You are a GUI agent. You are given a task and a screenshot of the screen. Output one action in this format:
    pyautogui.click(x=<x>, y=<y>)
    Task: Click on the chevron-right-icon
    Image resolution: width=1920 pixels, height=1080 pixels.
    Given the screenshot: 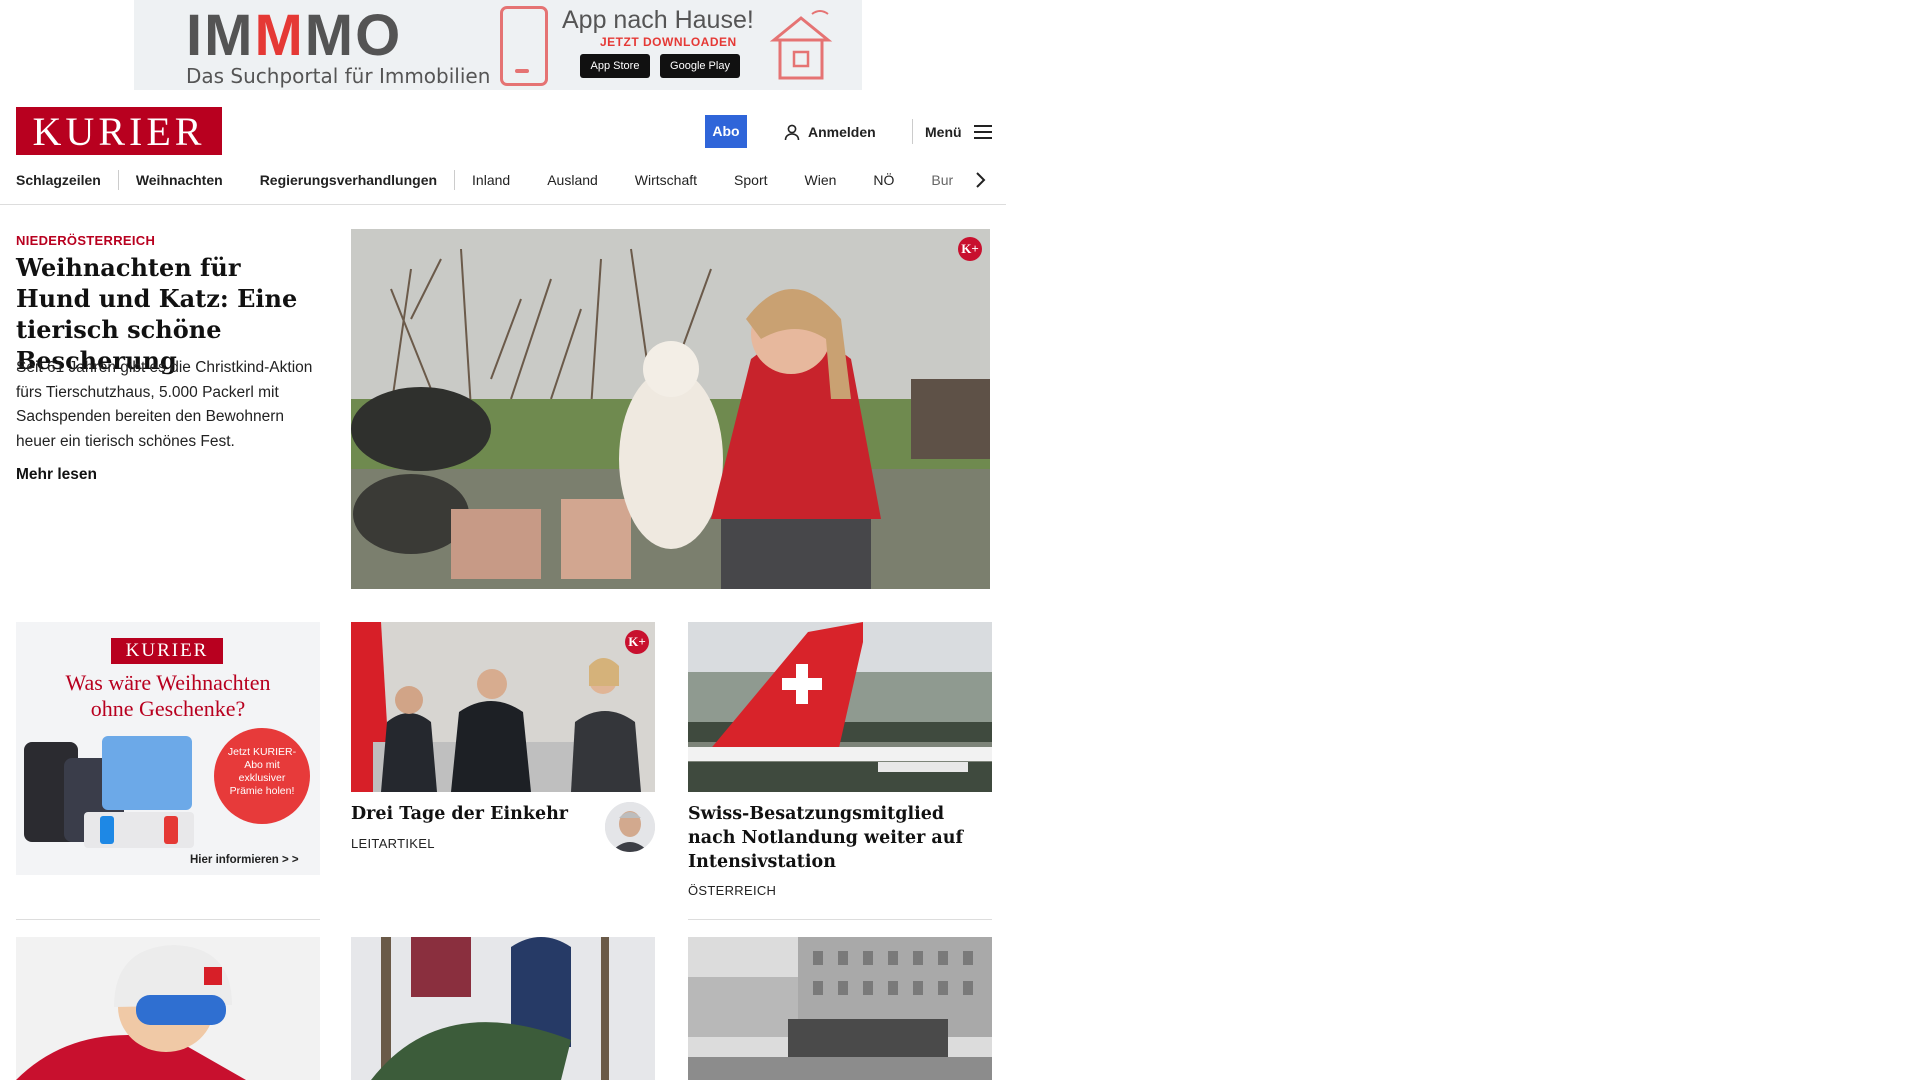 What is the action you would take?
    pyautogui.click(x=981, y=180)
    